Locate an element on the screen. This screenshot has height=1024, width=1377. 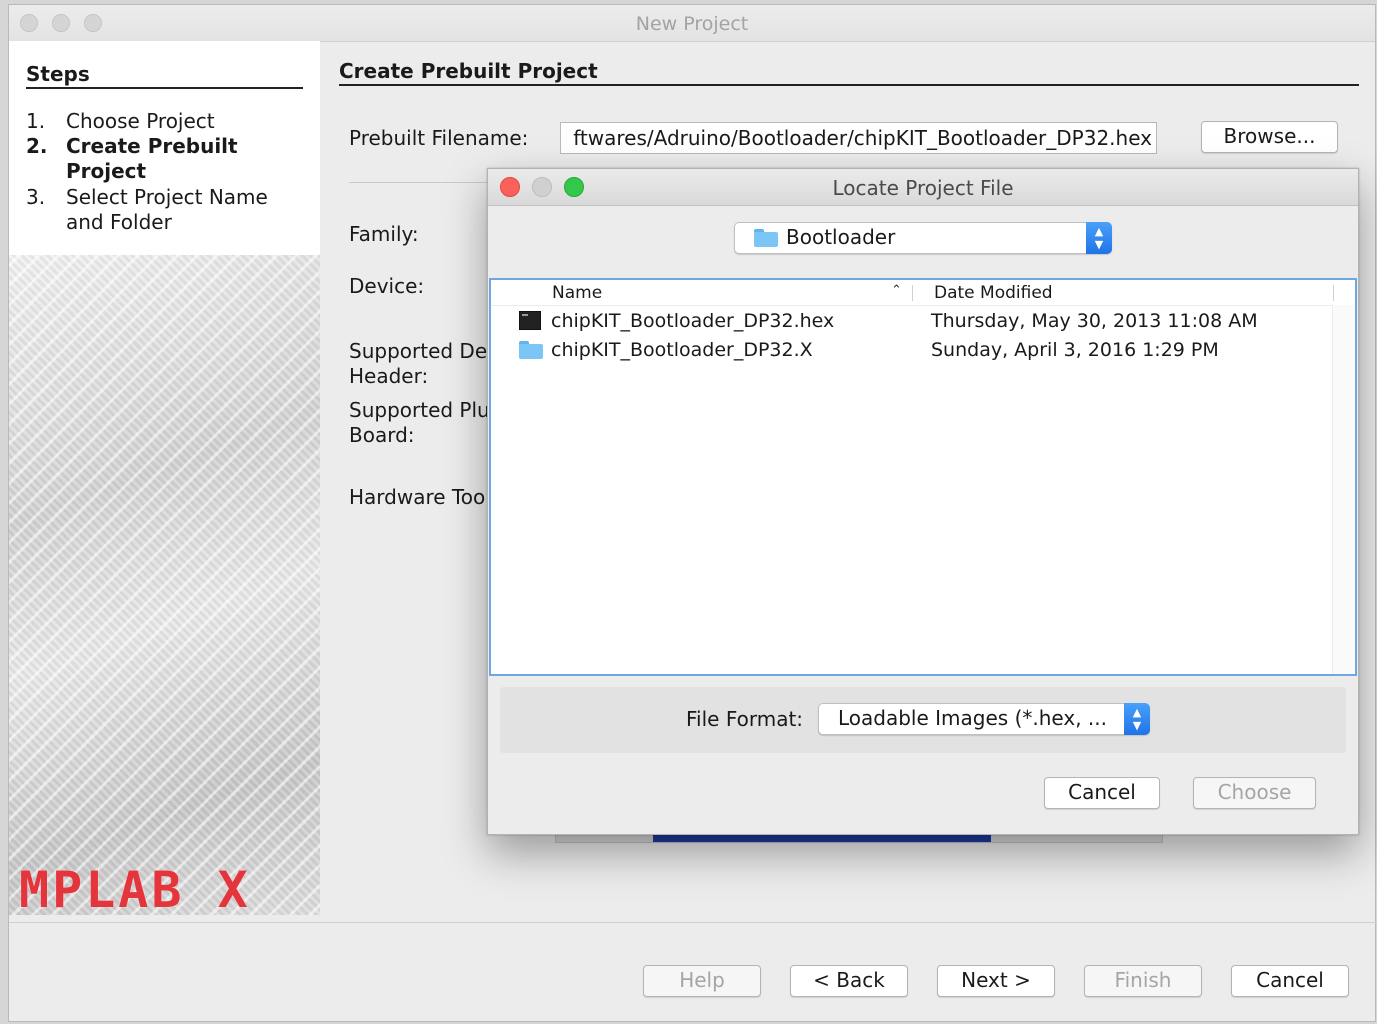
supported-debug-header-label: Supported Del Header: is located at coordinates (421, 363).